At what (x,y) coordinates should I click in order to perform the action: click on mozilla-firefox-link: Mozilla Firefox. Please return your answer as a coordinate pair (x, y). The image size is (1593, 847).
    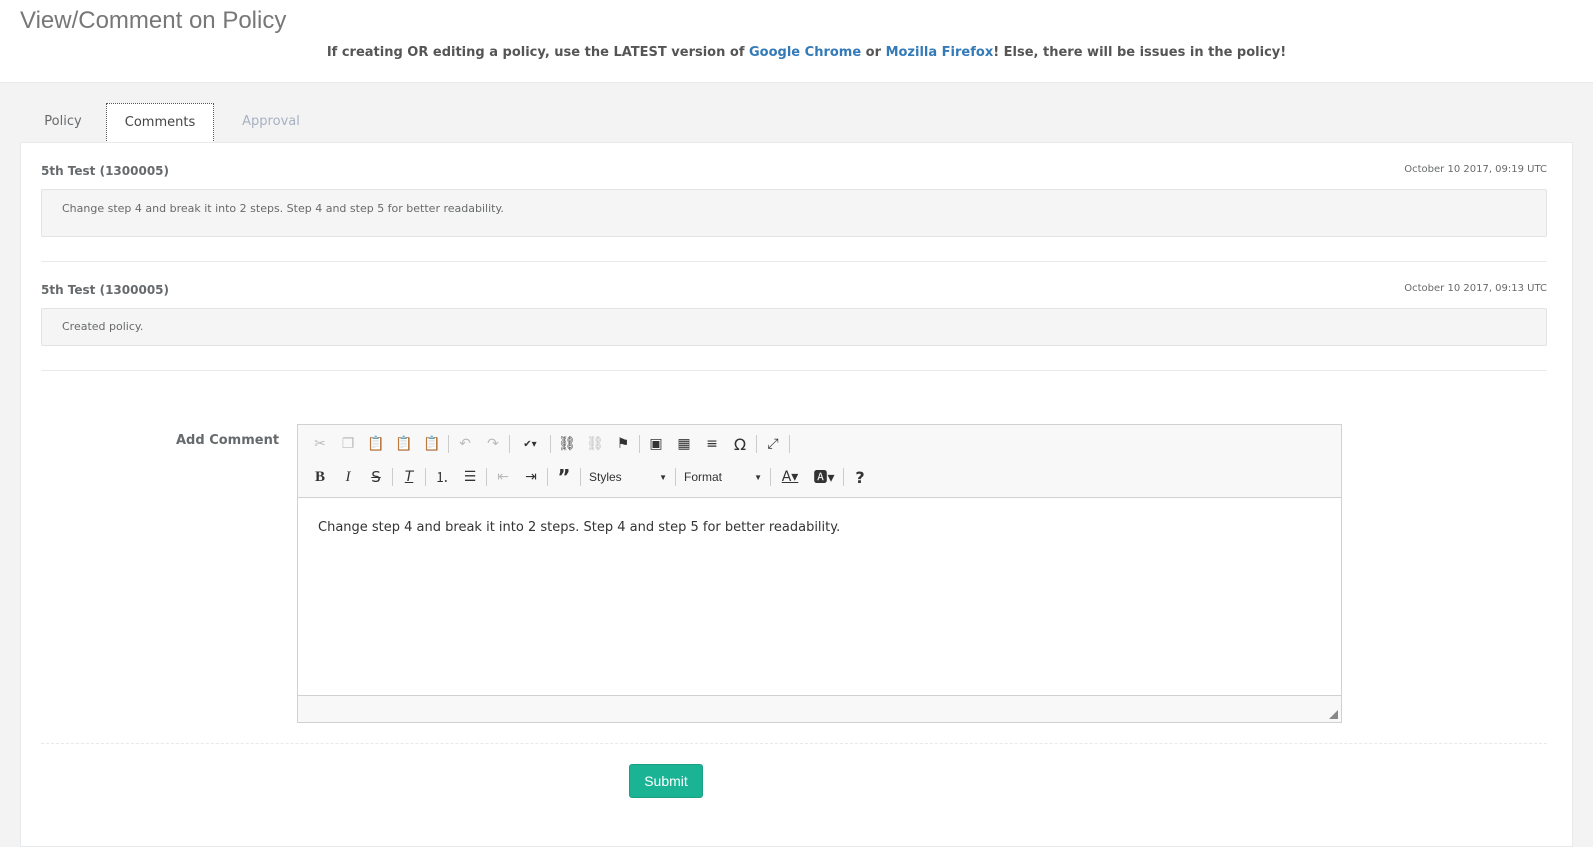
    Looking at the image, I should click on (940, 52).